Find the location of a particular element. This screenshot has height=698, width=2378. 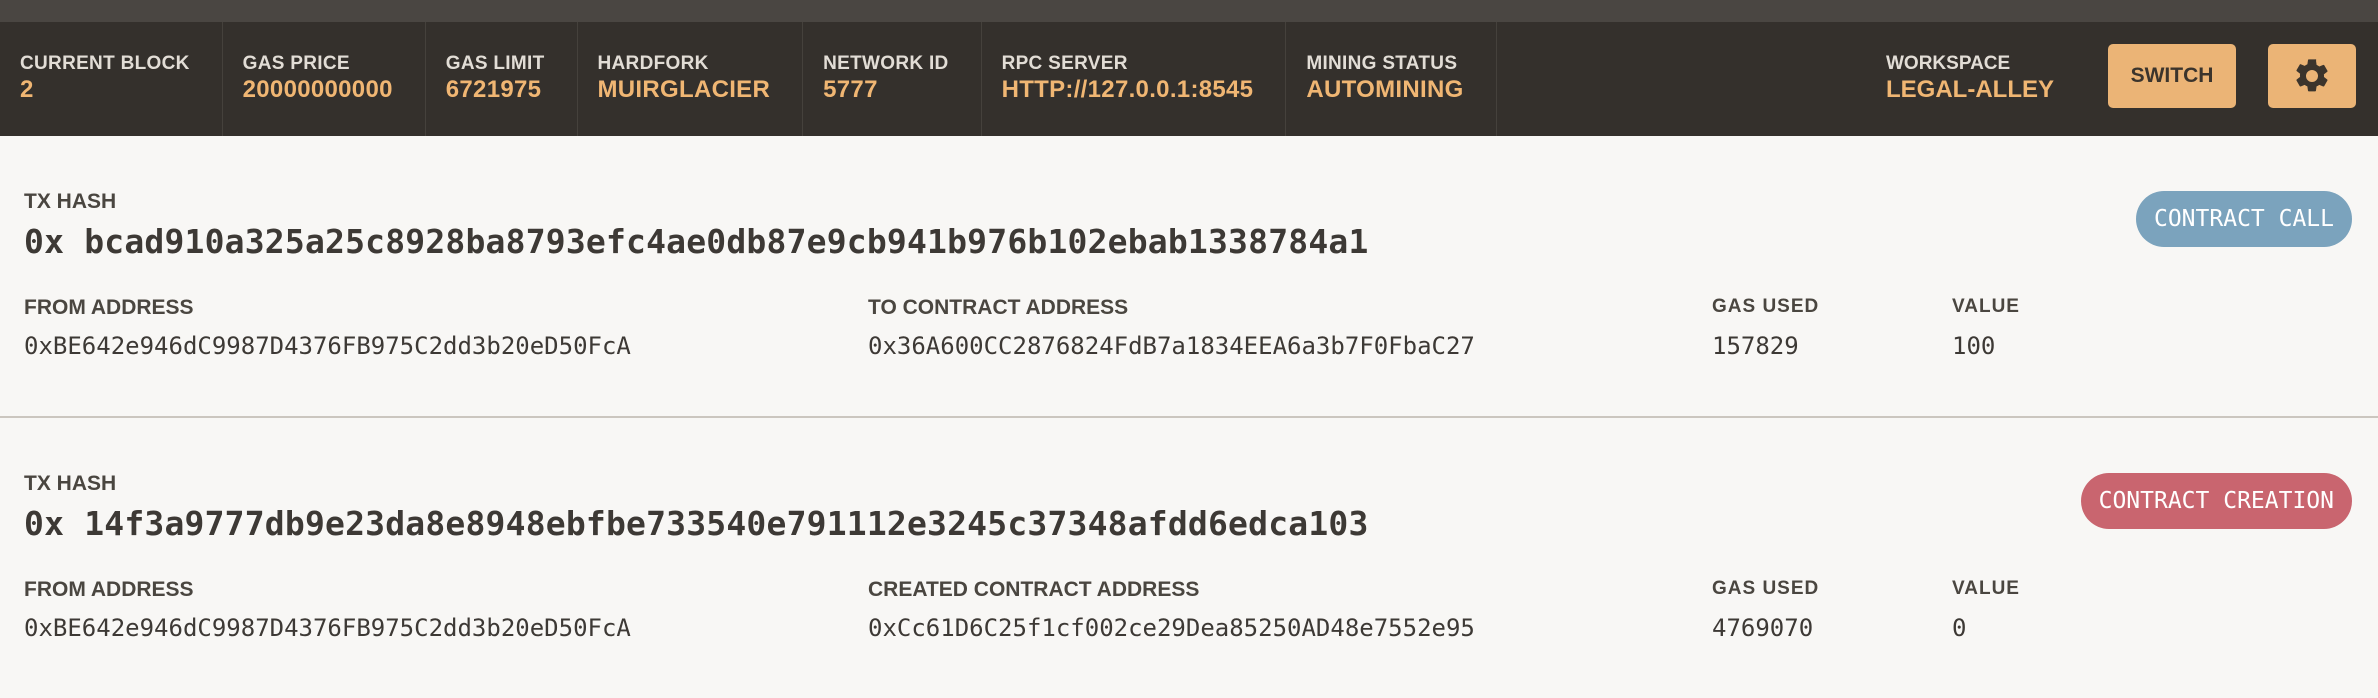

stat-value: AUTOMINING is located at coordinates (1385, 89).